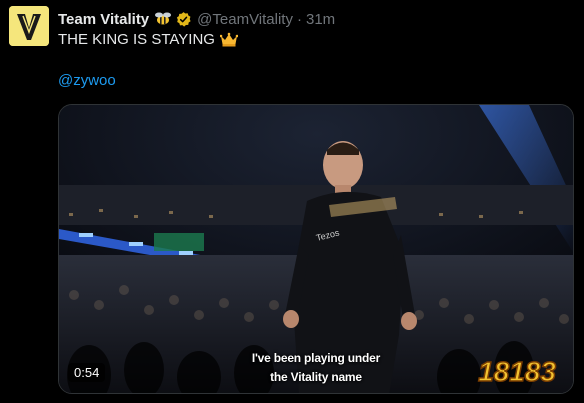 The image size is (584, 403). Describe the element at coordinates (320, 19) in the screenshot. I see `timestamp: 31m` at that location.